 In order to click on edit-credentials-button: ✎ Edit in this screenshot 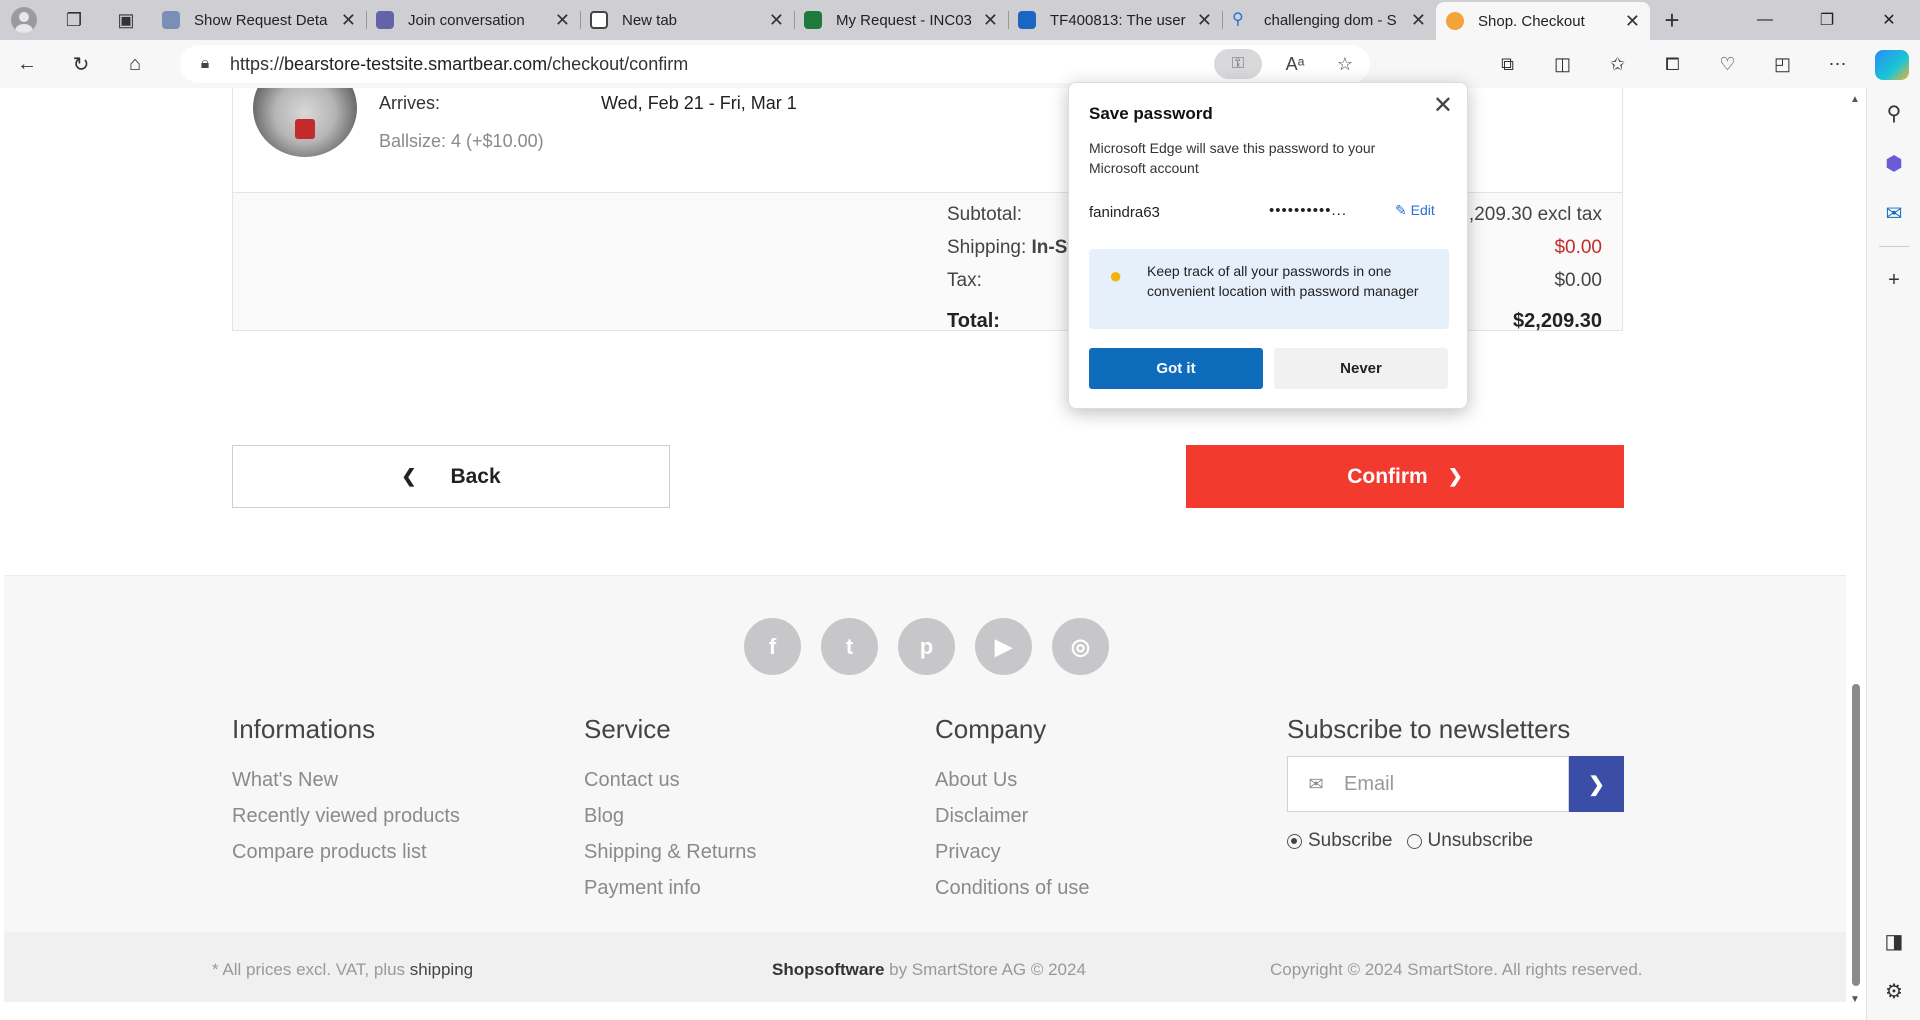, I will do `click(1415, 210)`.